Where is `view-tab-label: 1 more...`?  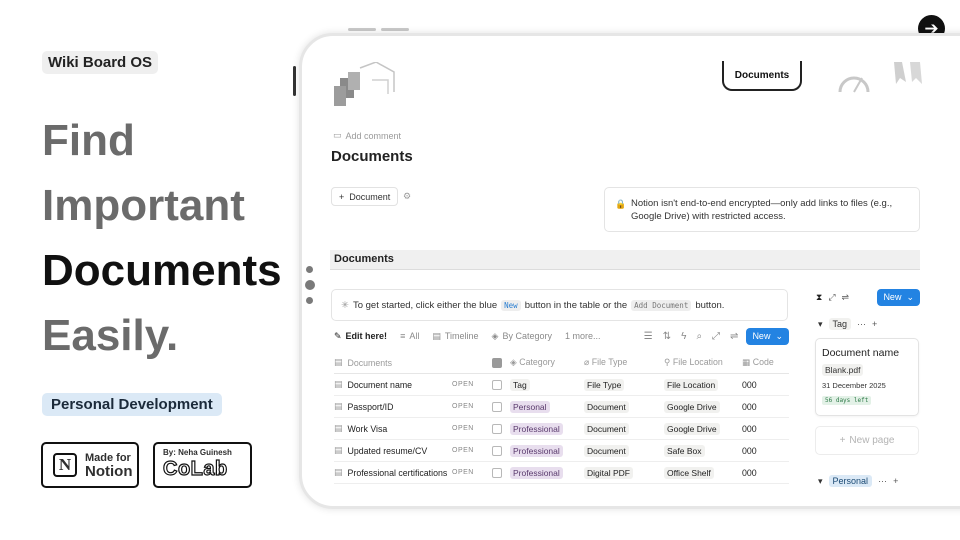
view-tab-label: 1 more... is located at coordinates (583, 336).